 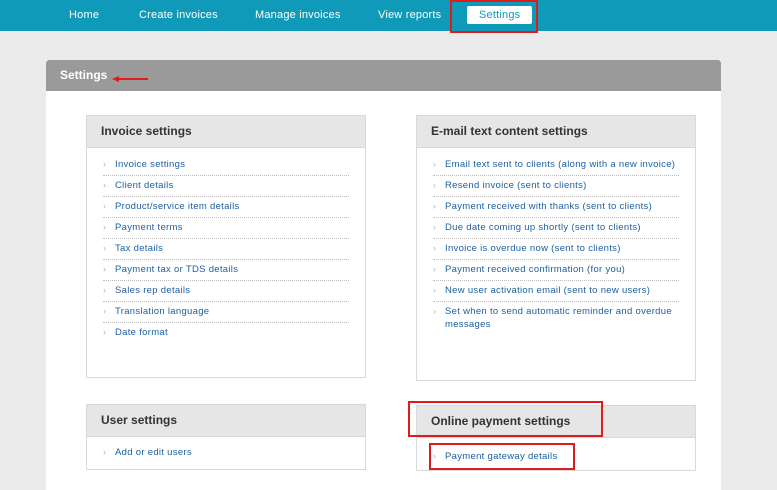 I want to click on online-payment-settings-header: Online payment settings, so click(x=556, y=422).